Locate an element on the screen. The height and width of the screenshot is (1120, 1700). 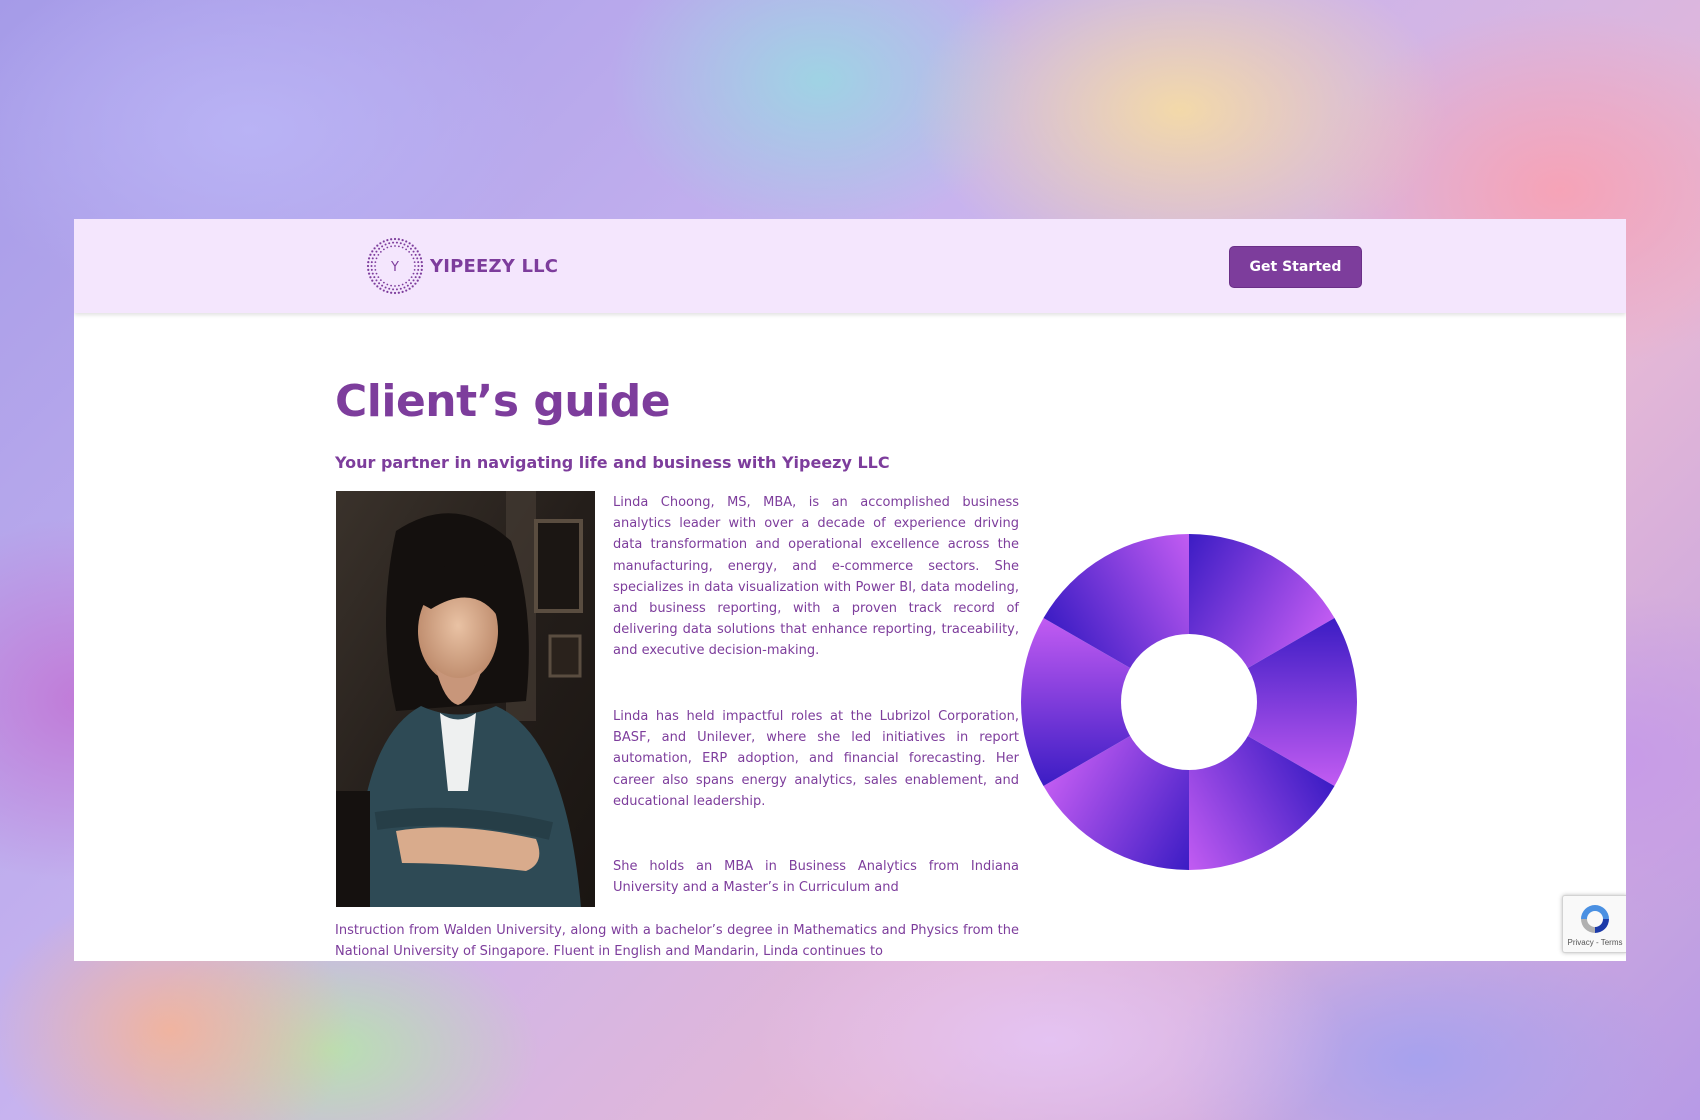
page-title: Client’s guide is located at coordinates (503, 401).